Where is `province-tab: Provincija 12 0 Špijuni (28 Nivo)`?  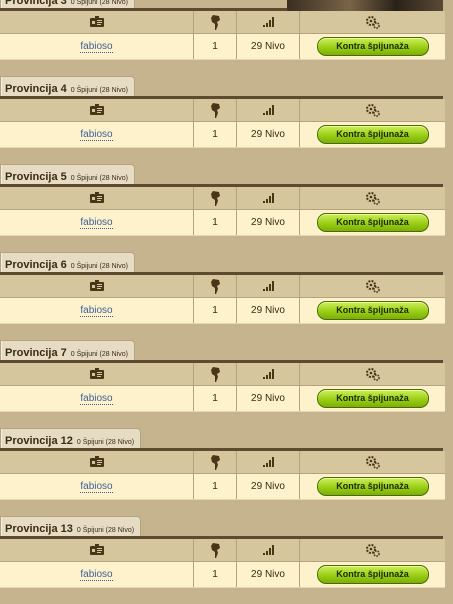 province-tab: Provincija 12 0 Špijuni (28 Nivo) is located at coordinates (71, 438).